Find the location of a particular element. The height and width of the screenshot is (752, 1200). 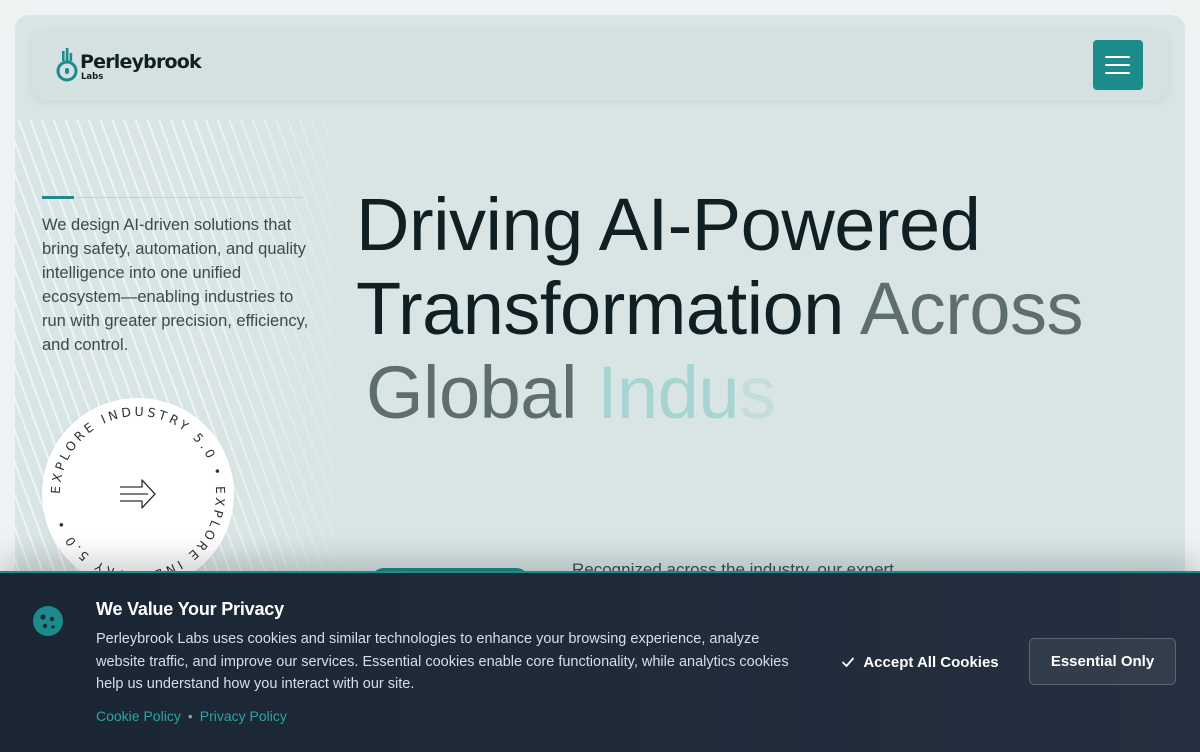

flask-logo-icon is located at coordinates (67, 65).